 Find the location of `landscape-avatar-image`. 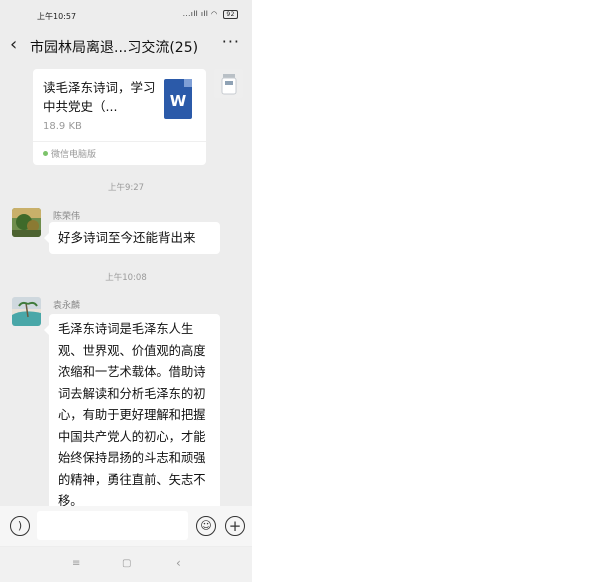

landscape-avatar-image is located at coordinates (26, 222).